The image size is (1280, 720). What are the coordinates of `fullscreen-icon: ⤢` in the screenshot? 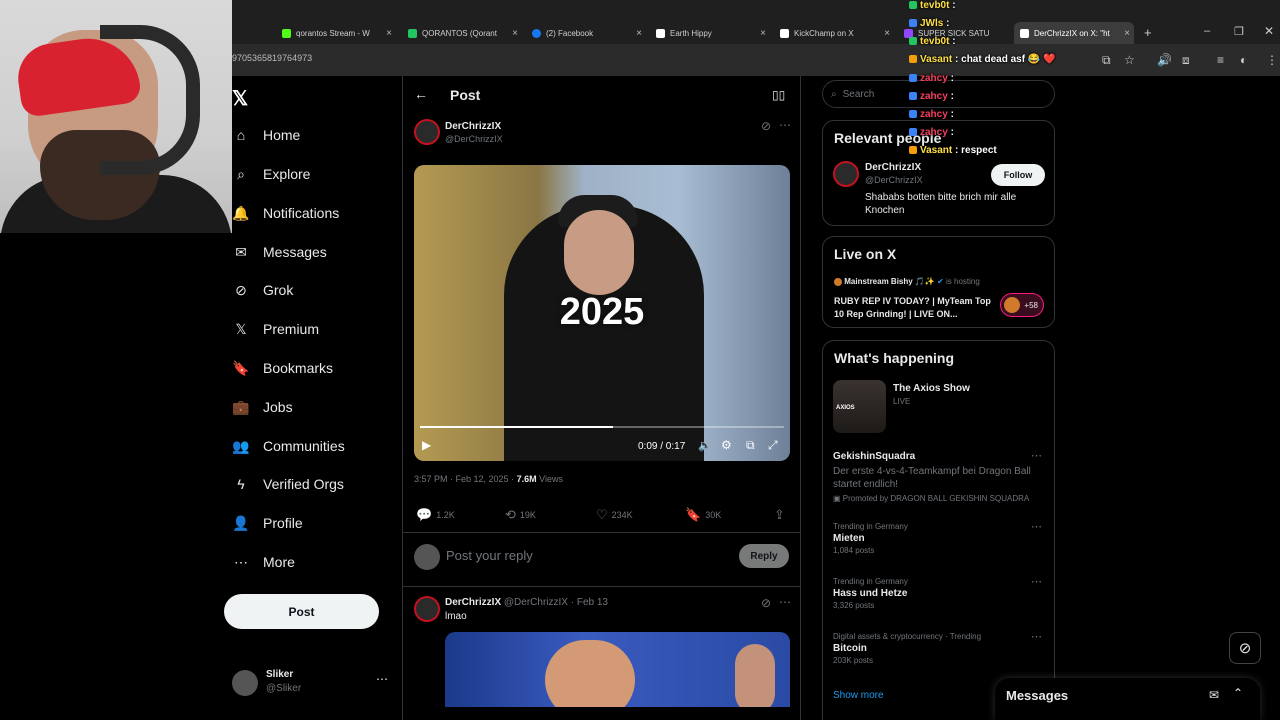 It's located at (773, 445).